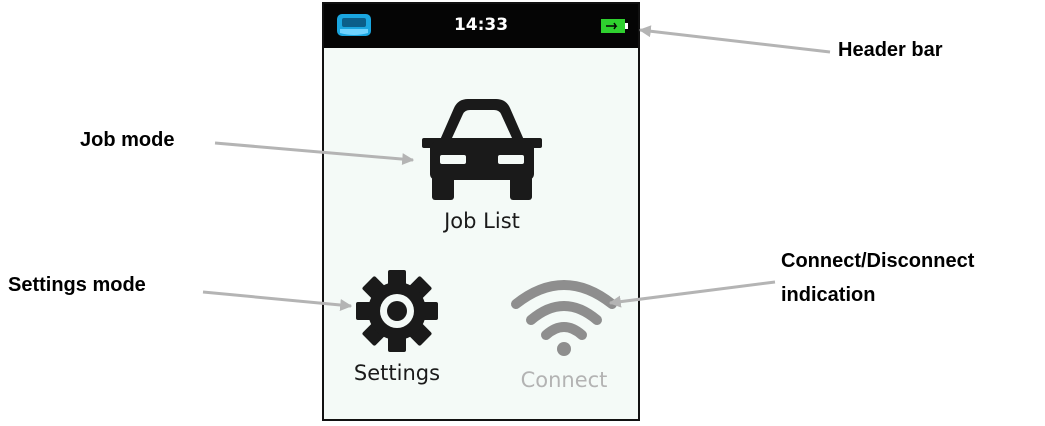 The height and width of the screenshot is (426, 1045). Describe the element at coordinates (314, 153) in the screenshot. I see `job-mode-arrow` at that location.